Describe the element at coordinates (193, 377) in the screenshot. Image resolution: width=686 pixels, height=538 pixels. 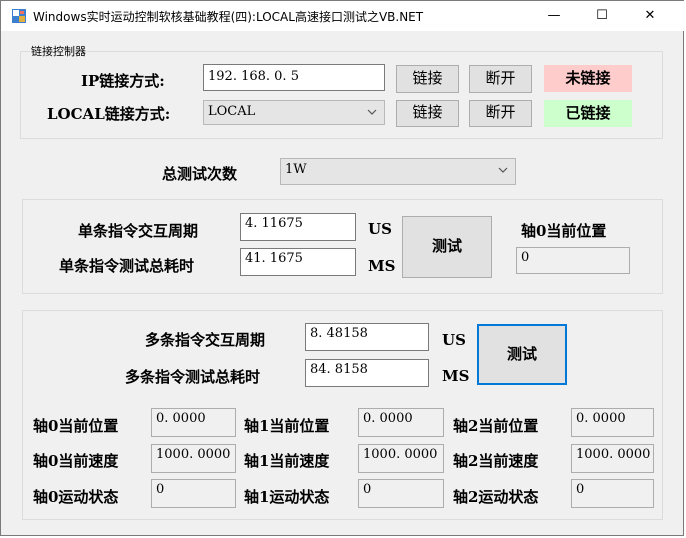
I see `multi-total-label: 多条指令测试总耗时` at that location.